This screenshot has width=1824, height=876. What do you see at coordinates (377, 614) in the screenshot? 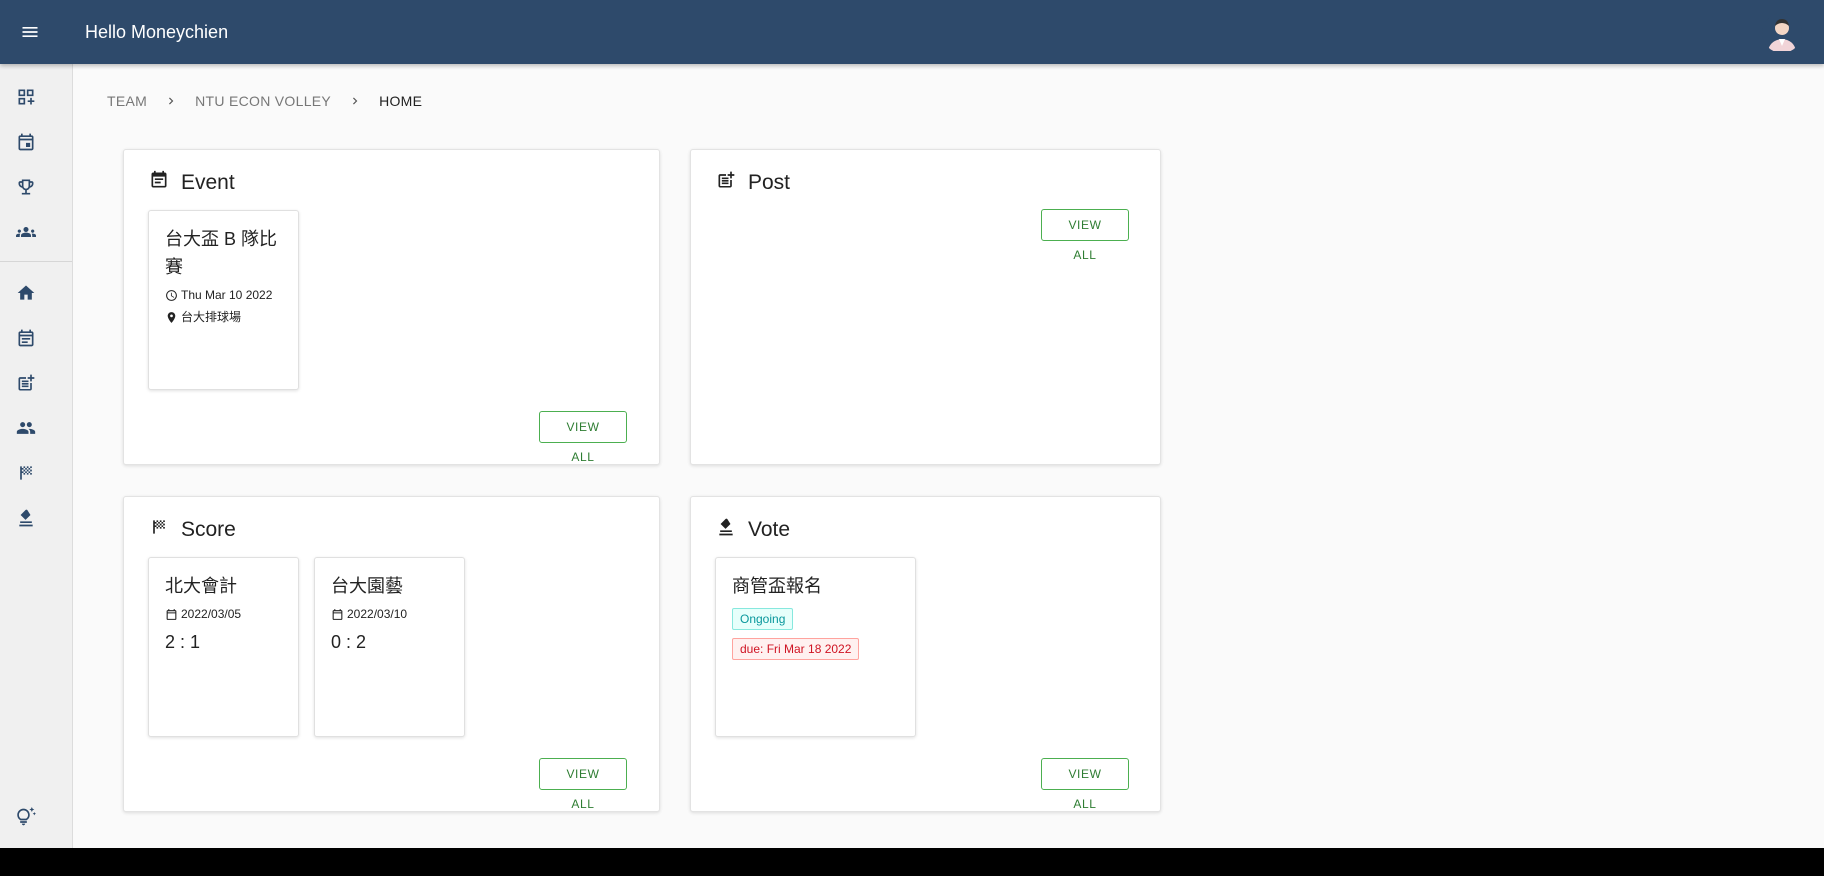
I see `score-item-date-text: 2022/03/10` at bounding box center [377, 614].